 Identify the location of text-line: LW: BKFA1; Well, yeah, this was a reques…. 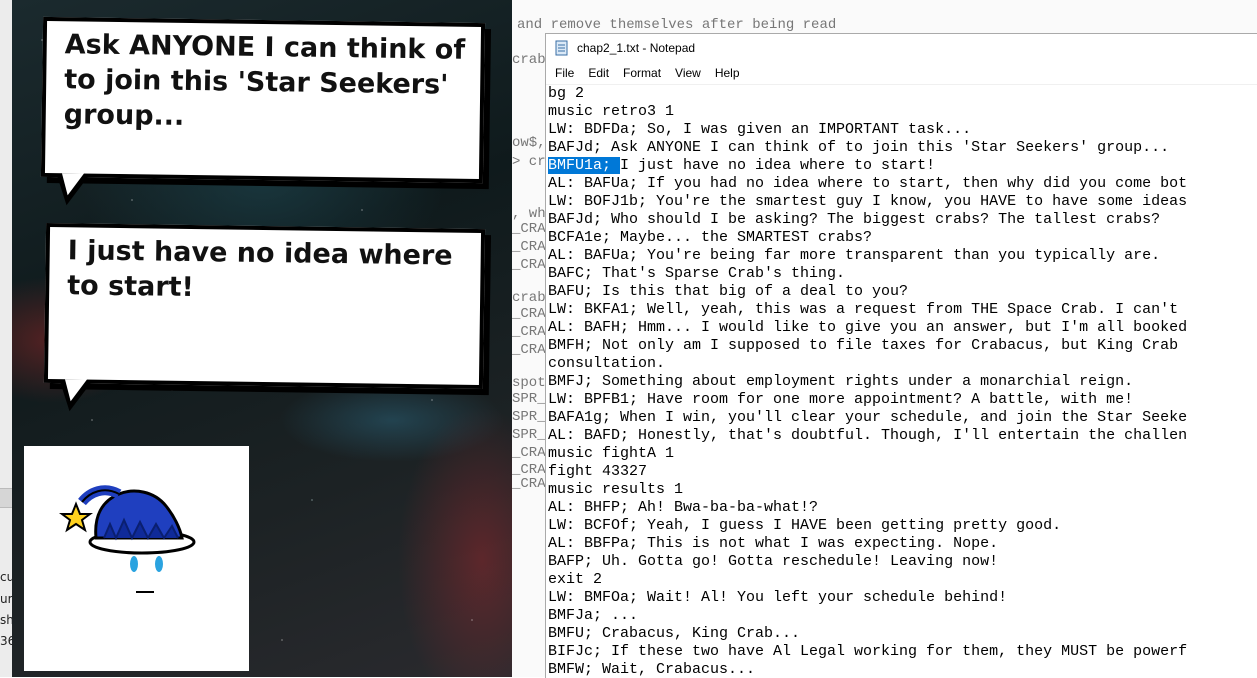
(863, 309).